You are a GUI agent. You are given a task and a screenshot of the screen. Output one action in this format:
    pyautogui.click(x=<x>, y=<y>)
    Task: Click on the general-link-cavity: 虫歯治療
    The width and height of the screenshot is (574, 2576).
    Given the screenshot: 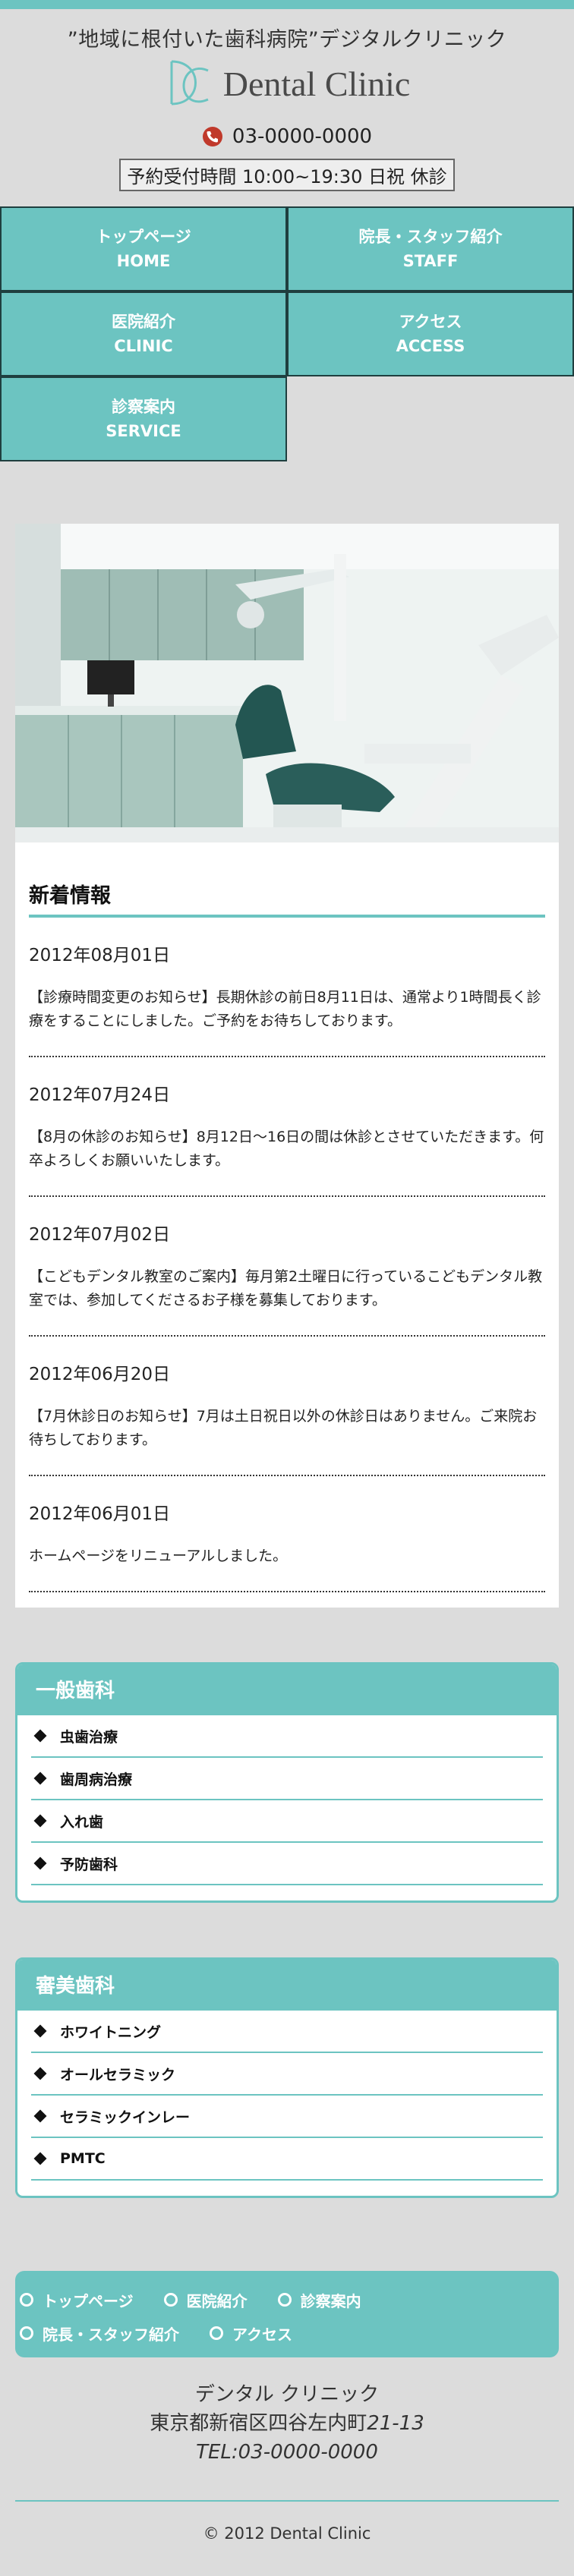 What is the action you would take?
    pyautogui.click(x=287, y=1736)
    